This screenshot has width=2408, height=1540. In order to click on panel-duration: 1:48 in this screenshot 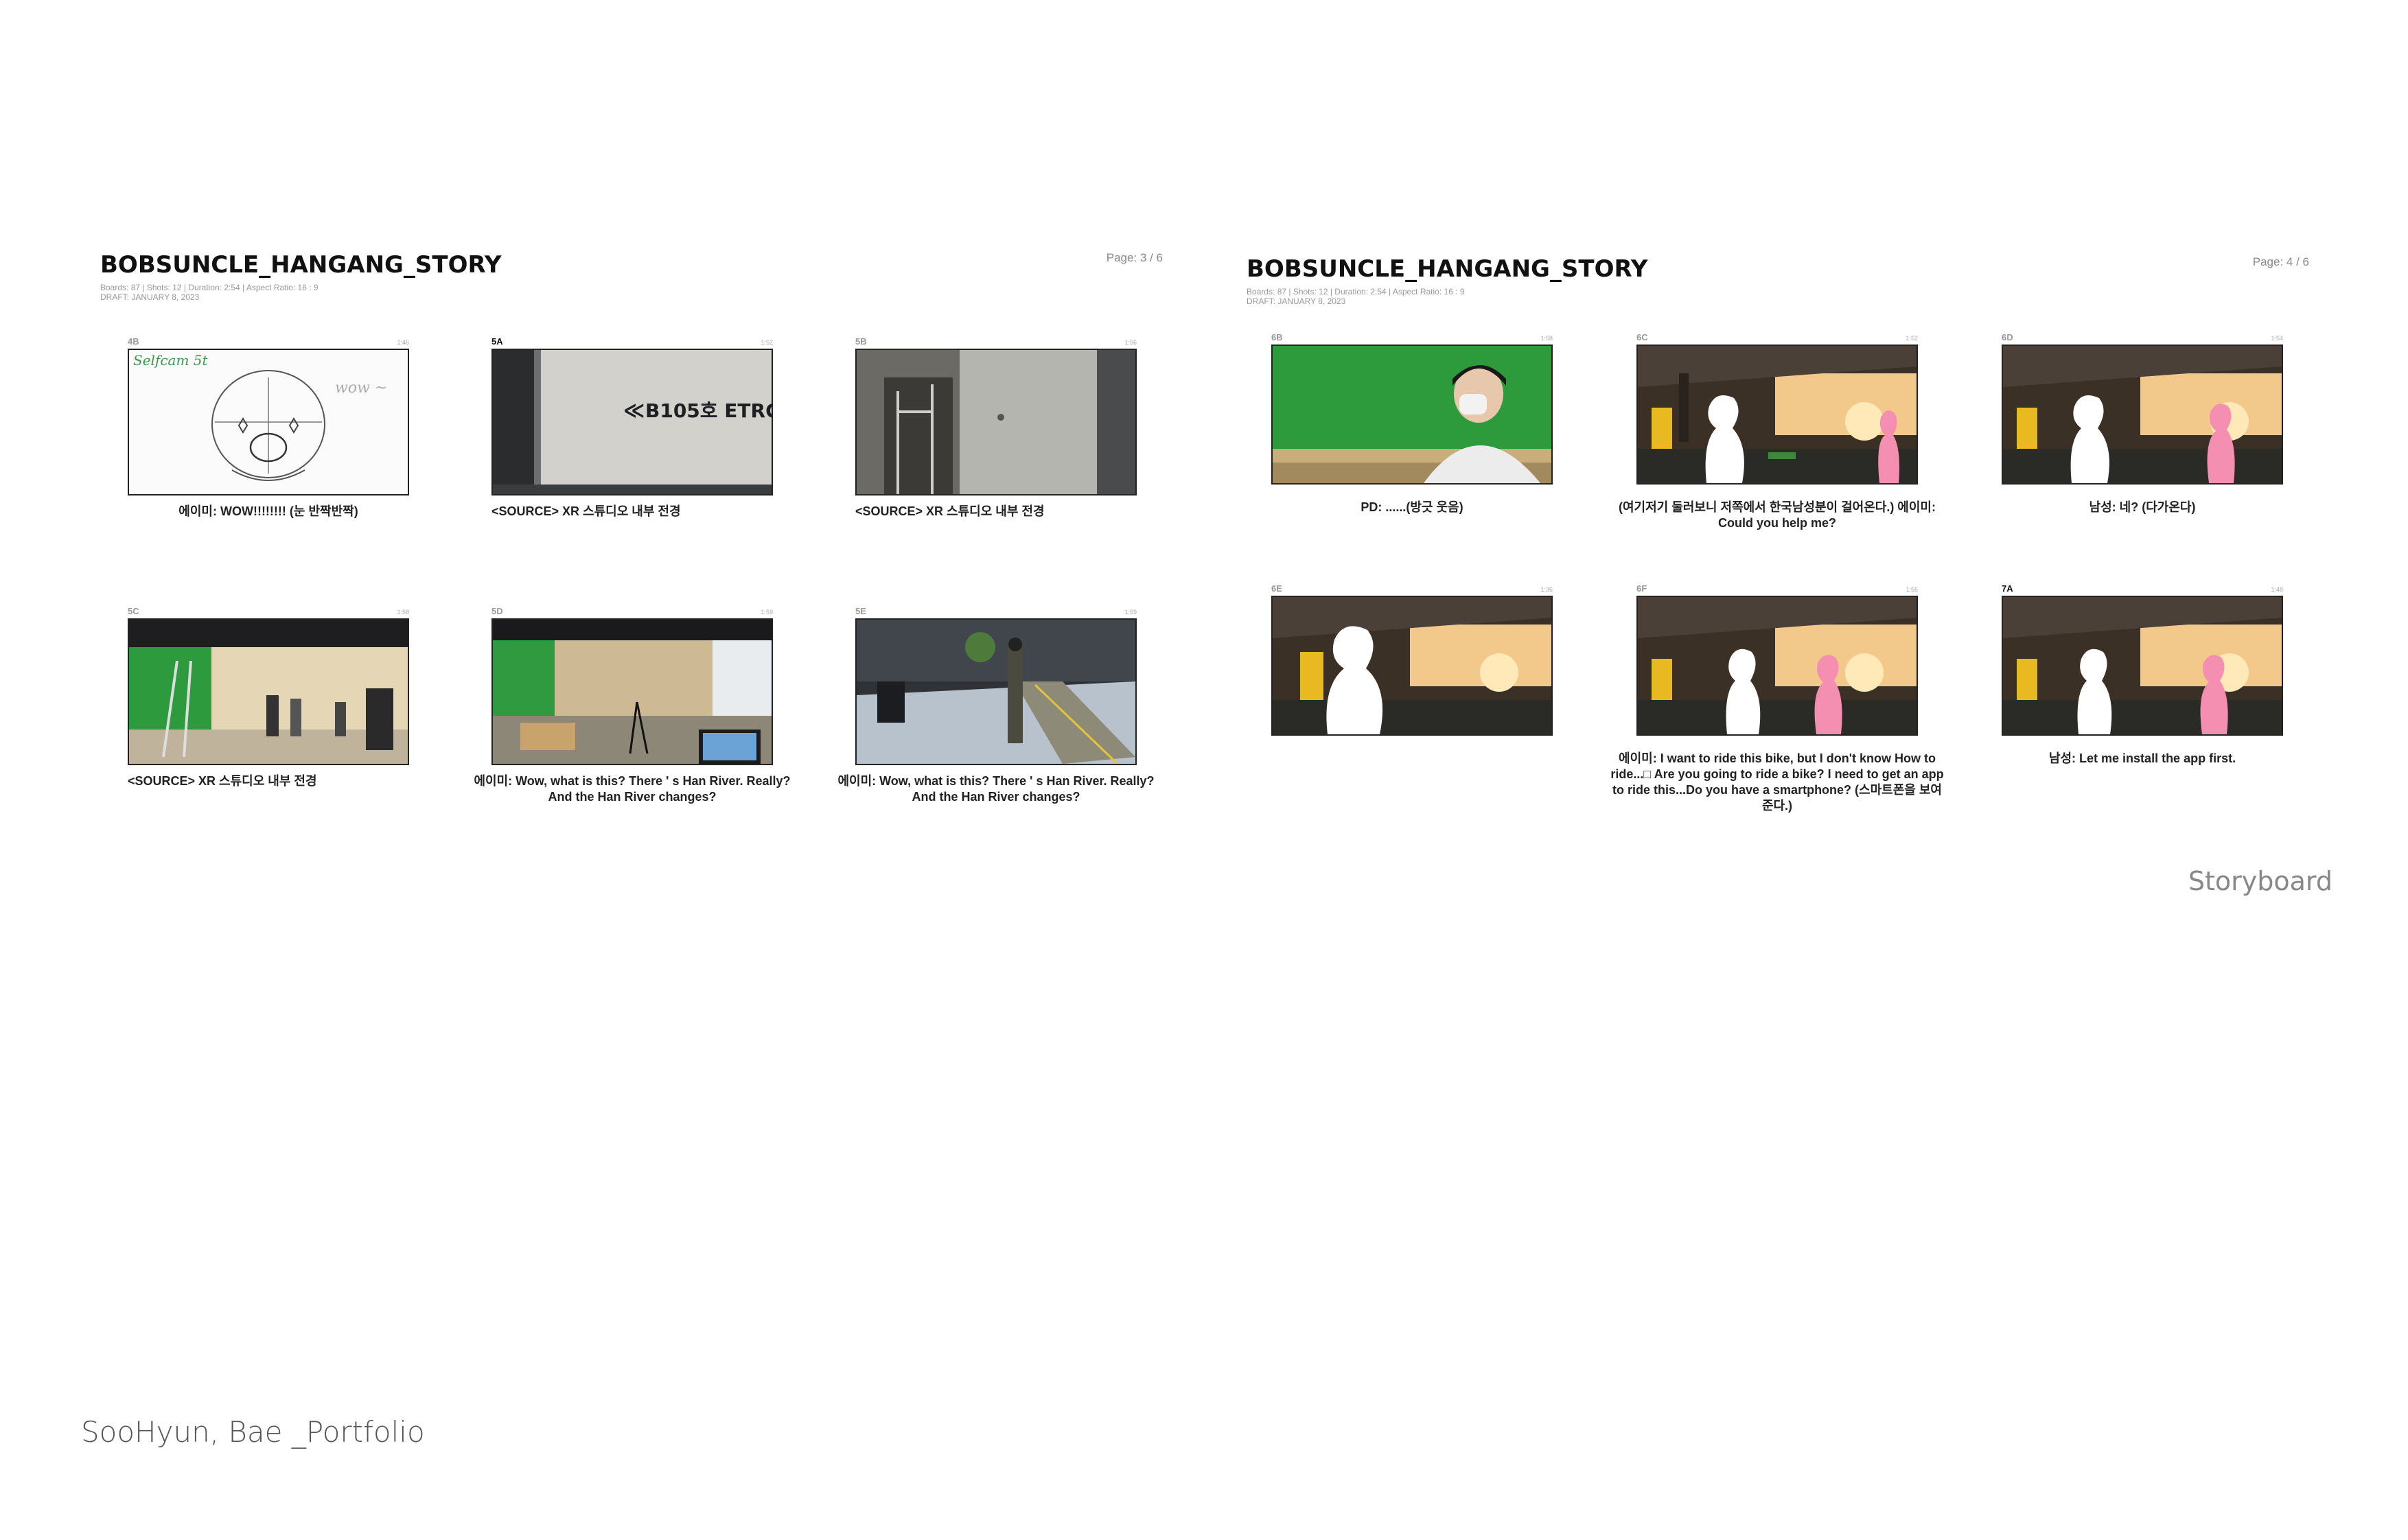, I will do `click(2277, 589)`.